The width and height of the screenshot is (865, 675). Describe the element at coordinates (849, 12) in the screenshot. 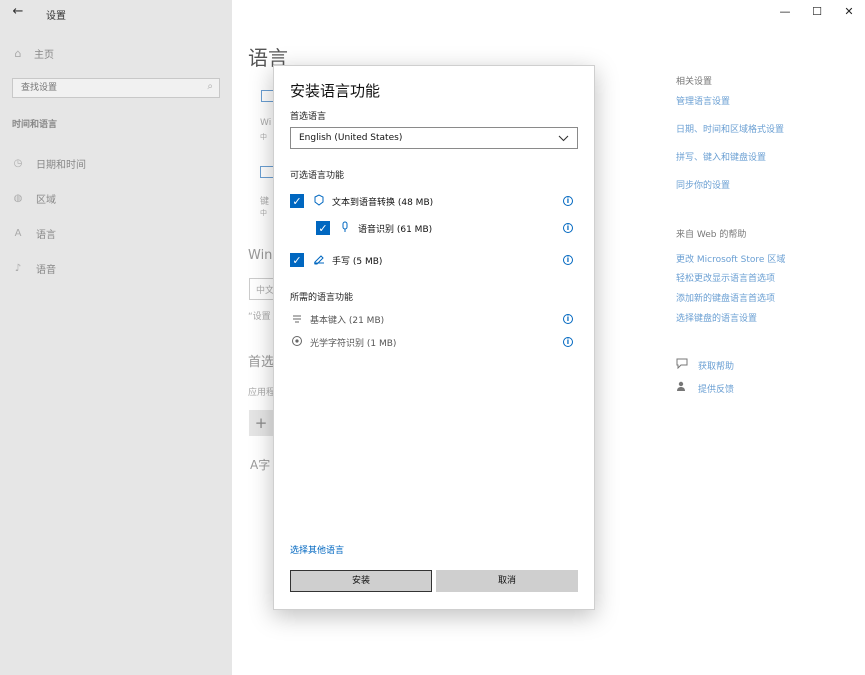

I see `close-button: ✕` at that location.